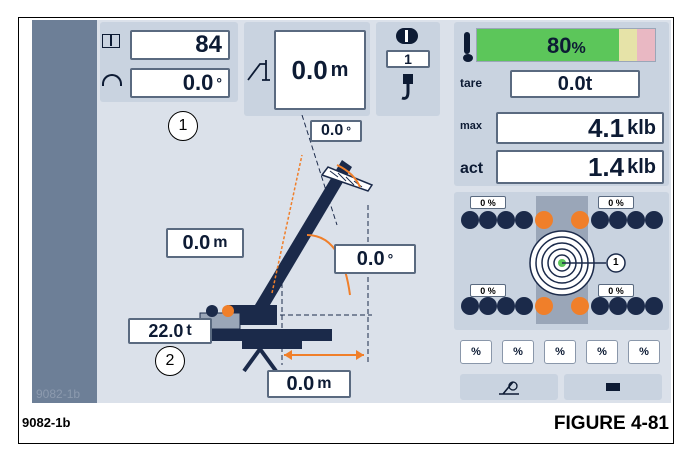 The height and width of the screenshot is (459, 687). I want to click on radius-value: 0.0, so click(309, 69).